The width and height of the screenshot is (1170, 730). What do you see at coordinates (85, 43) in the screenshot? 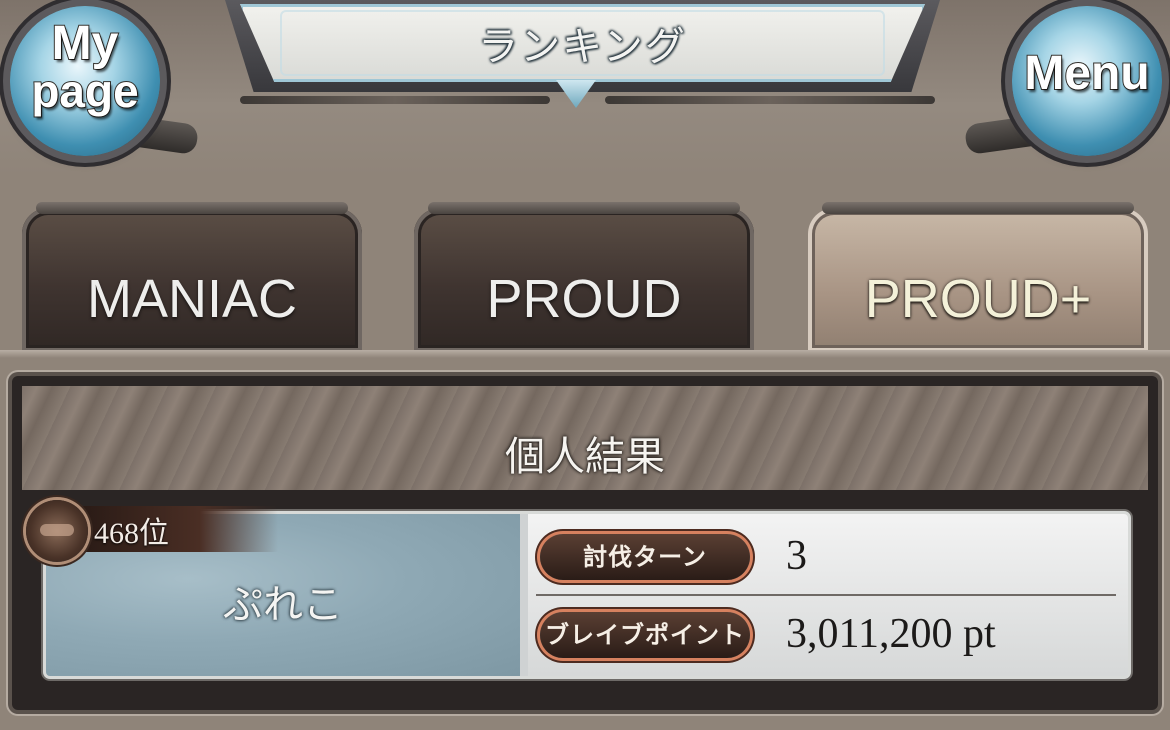
I see `mypage-button-label-line1: My` at bounding box center [85, 43].